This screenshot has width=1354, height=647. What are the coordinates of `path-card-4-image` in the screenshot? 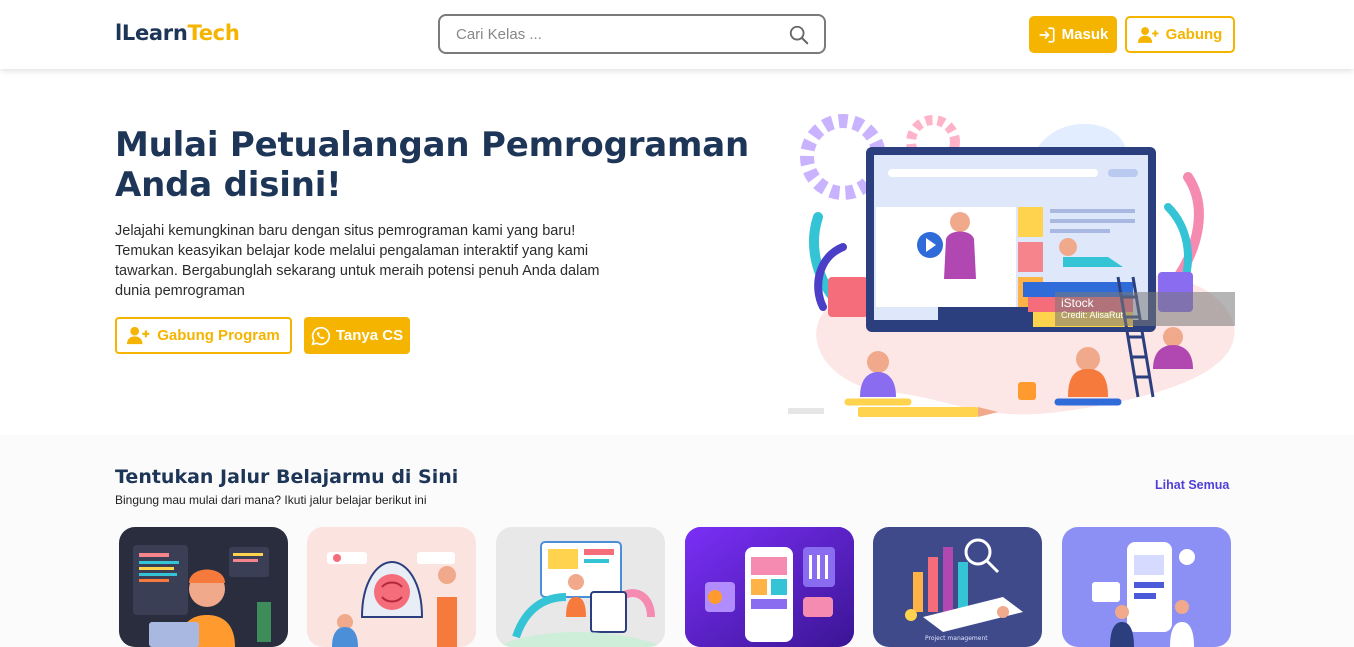 It's located at (769, 587).